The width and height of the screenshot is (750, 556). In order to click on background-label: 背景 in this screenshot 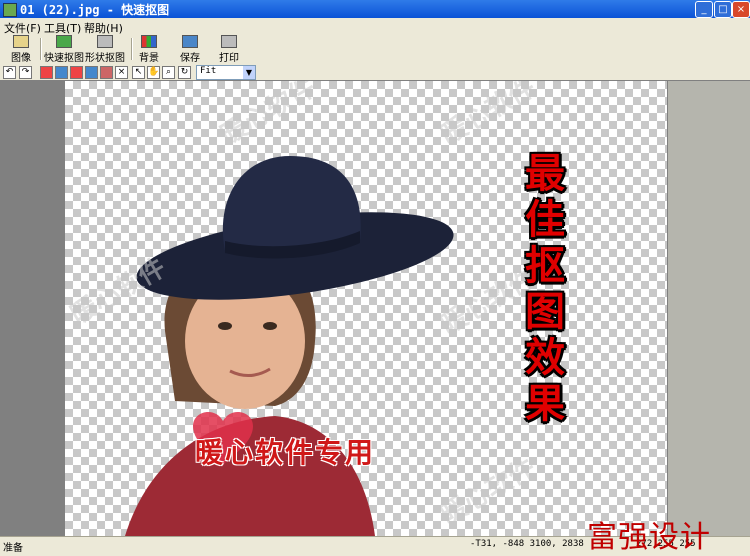, I will do `click(149, 58)`.